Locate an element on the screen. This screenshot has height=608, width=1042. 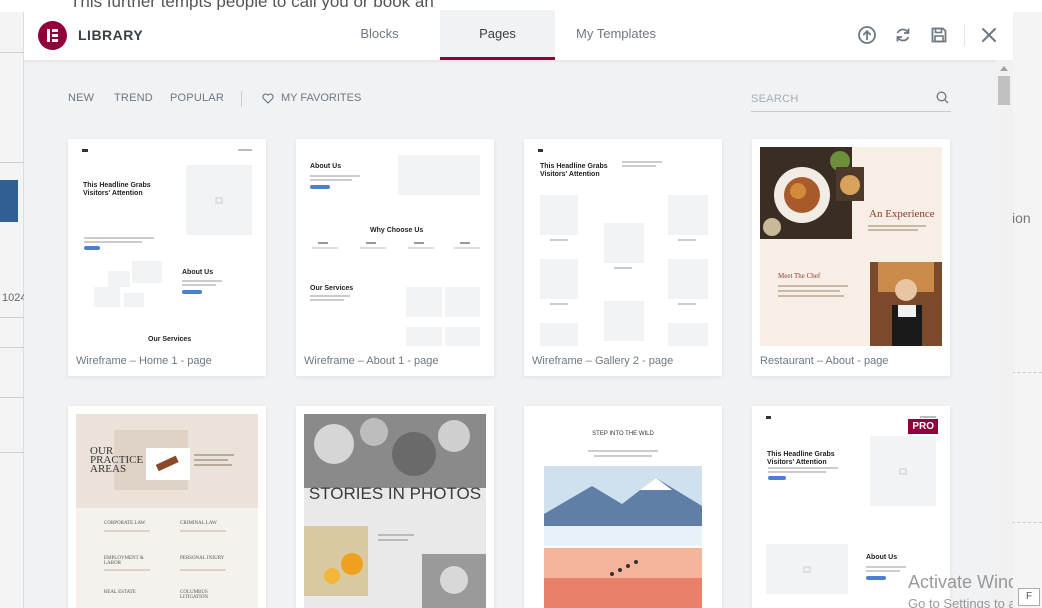
wild-travel-preview is located at coordinates (623, 529).